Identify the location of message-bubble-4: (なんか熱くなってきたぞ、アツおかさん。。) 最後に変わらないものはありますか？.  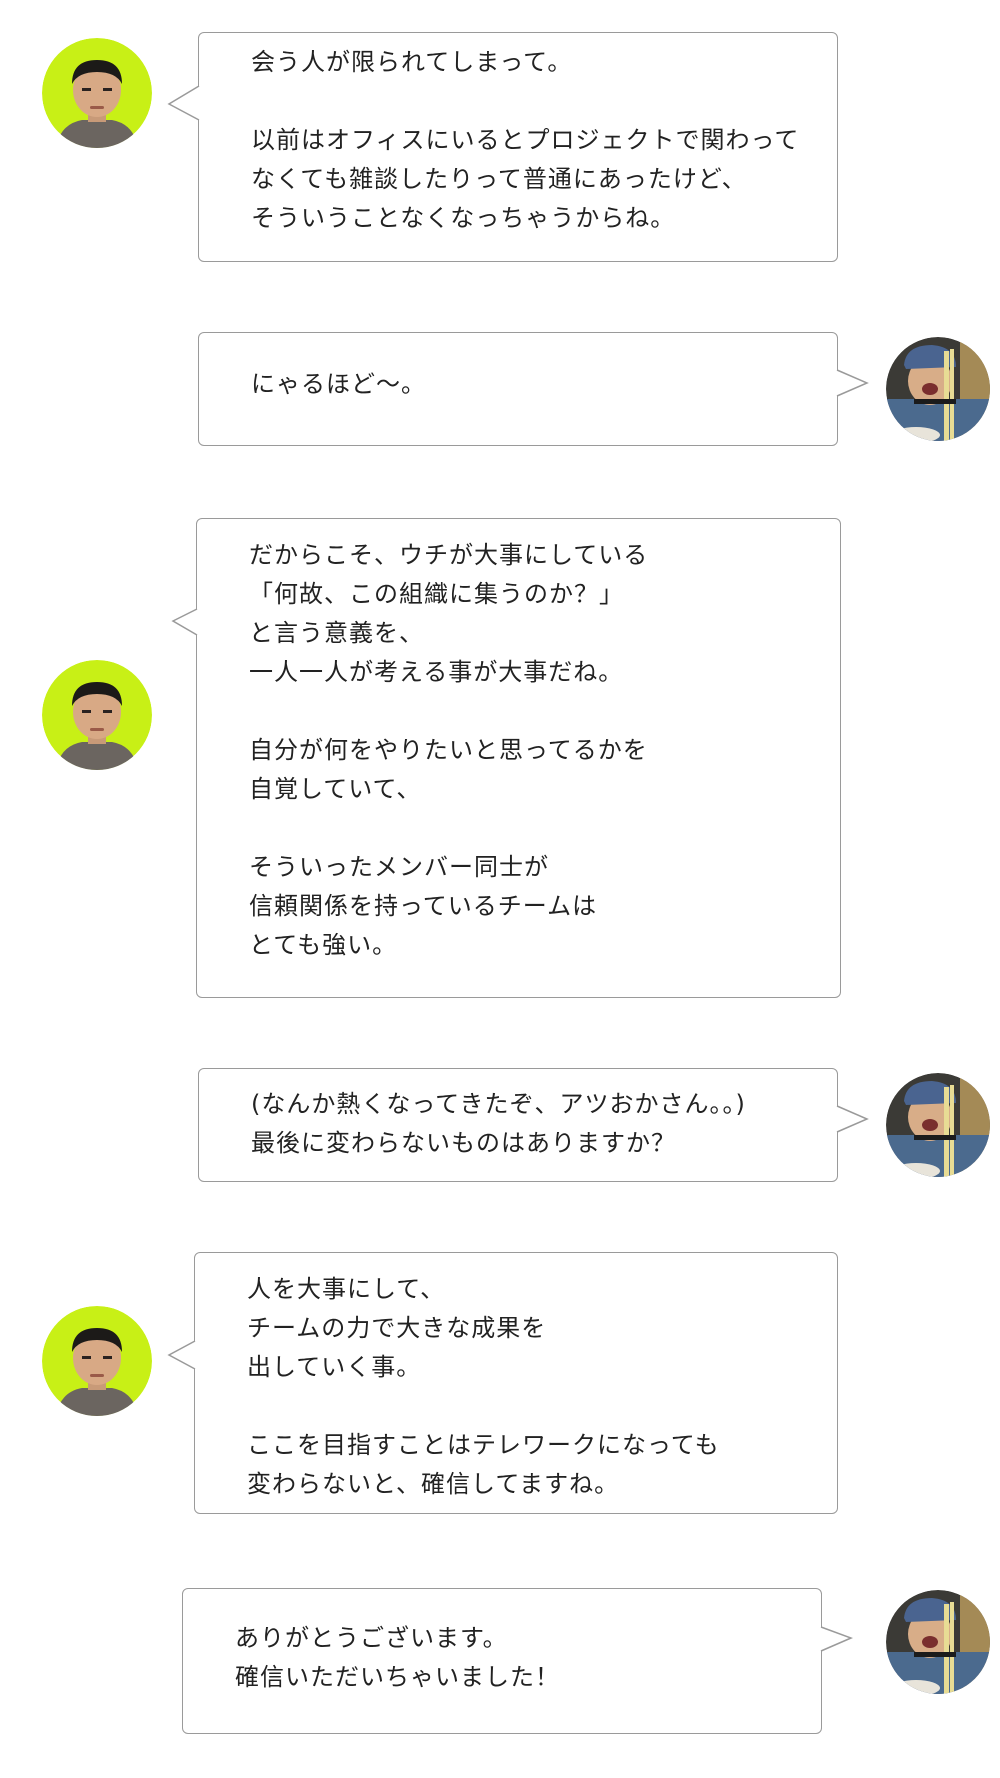
(533, 1125).